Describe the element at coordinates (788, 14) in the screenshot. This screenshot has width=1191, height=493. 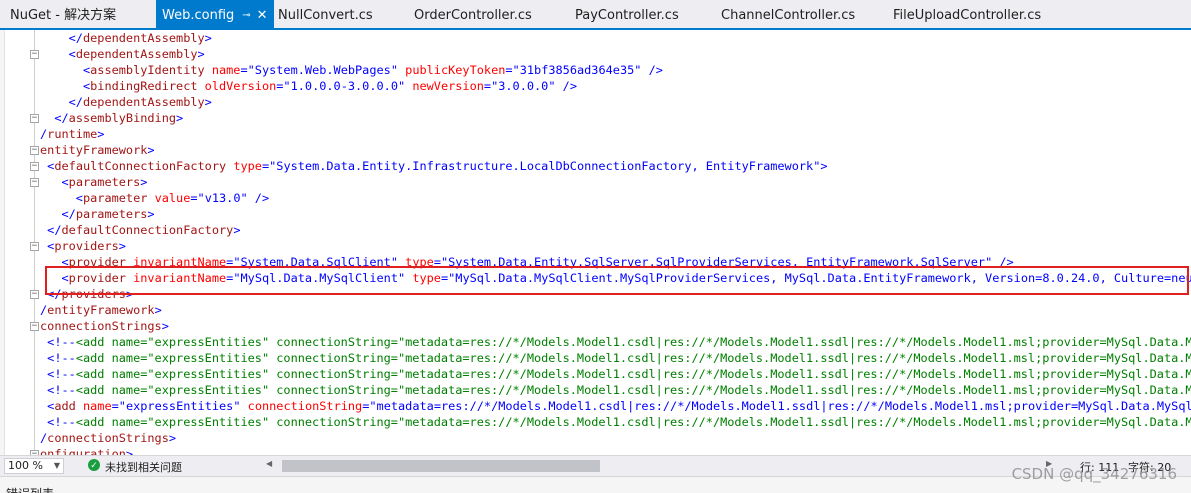
I see `tab-channel-controller: ChannelController.cs` at that location.